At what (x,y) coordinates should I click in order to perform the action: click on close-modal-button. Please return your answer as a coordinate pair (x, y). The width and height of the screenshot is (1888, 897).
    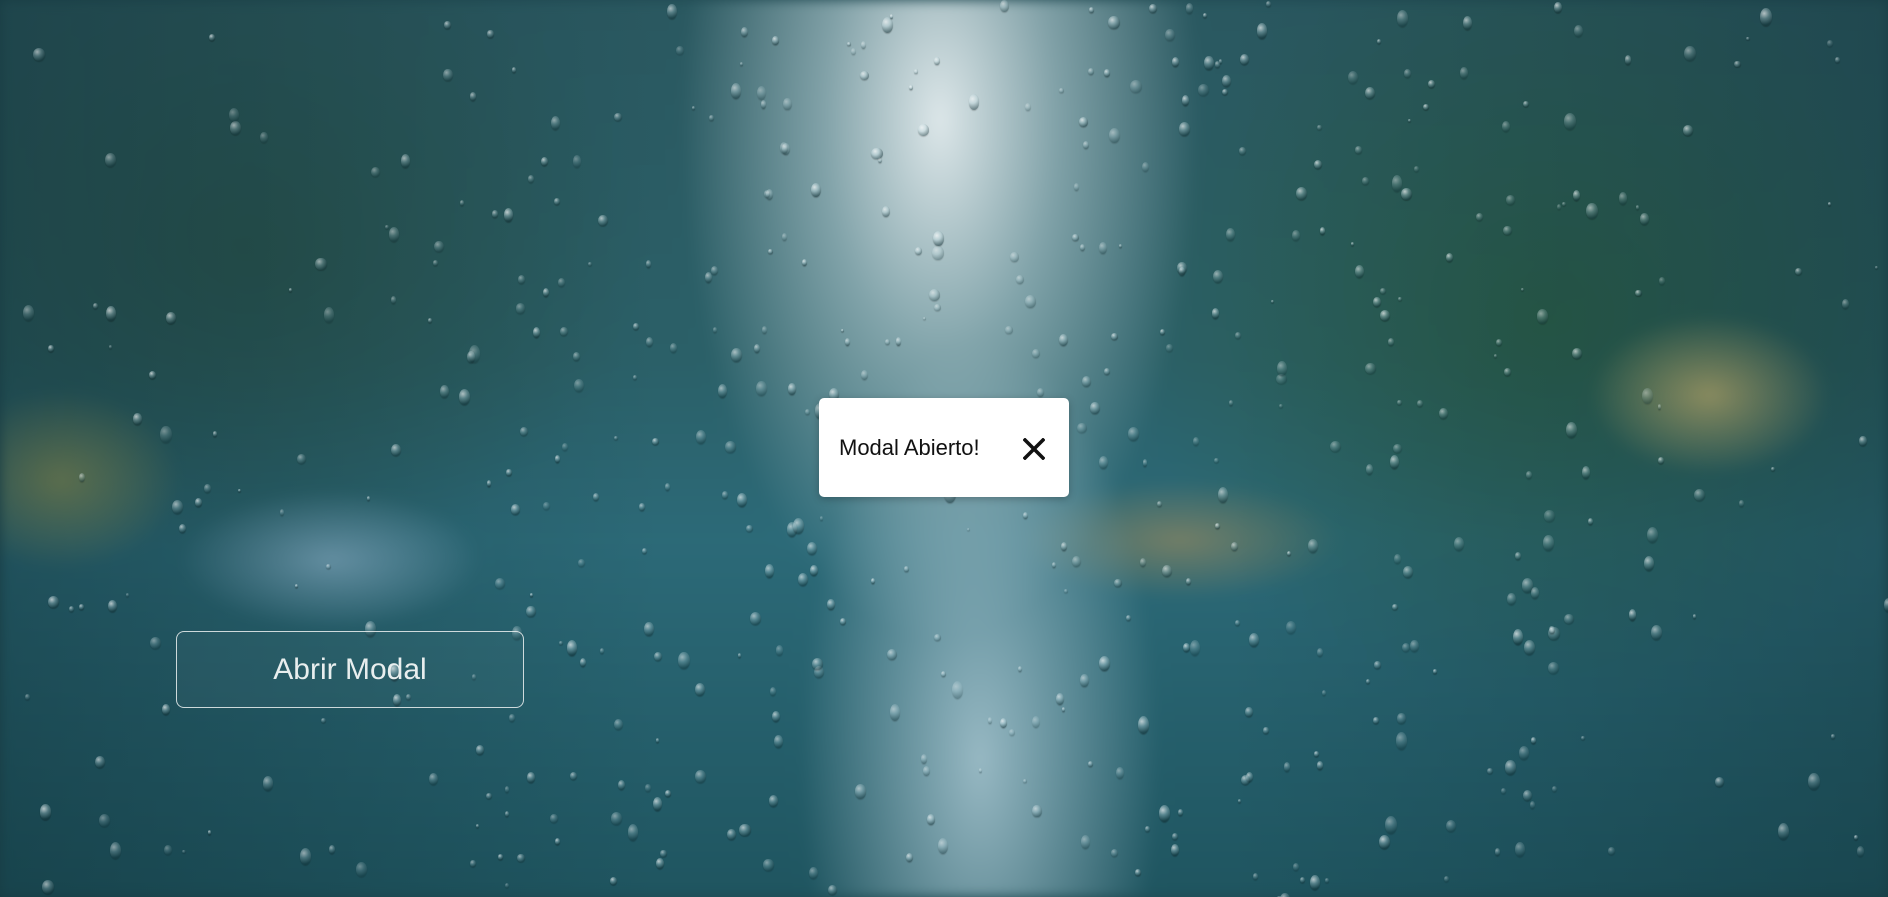
    Looking at the image, I should click on (1034, 449).